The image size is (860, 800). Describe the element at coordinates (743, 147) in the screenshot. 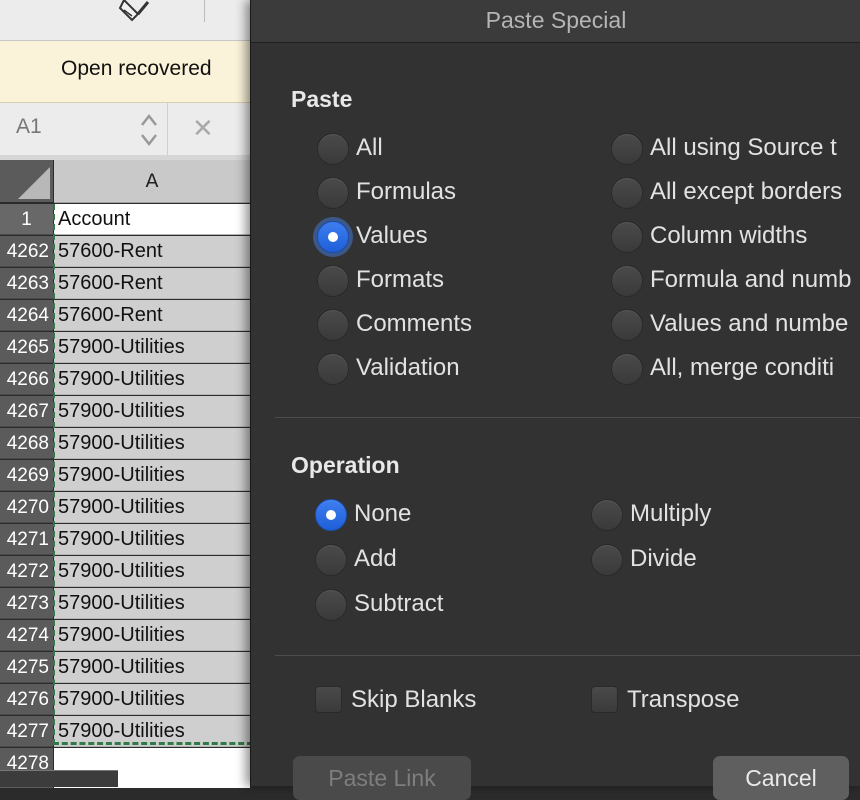

I see `radio-label: All using Source t` at that location.